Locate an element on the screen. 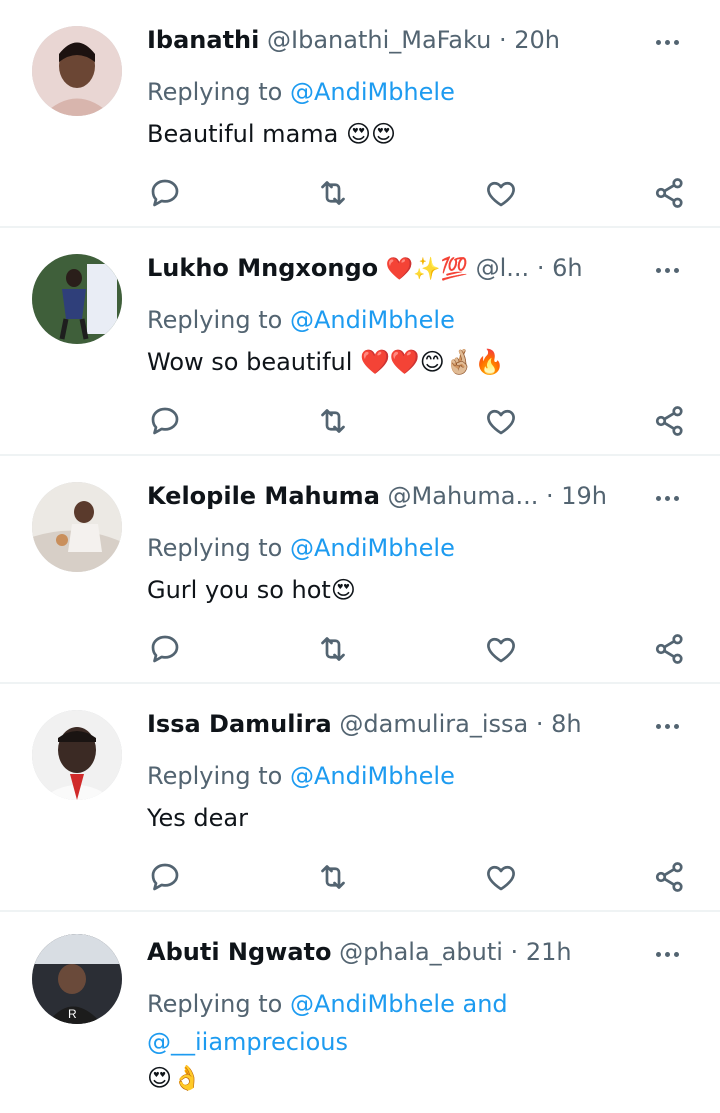 Image resolution: width=720 pixels, height=1113 pixels. replying-to: Replying to @AndiMbhele and is located at coordinates (327, 1004).